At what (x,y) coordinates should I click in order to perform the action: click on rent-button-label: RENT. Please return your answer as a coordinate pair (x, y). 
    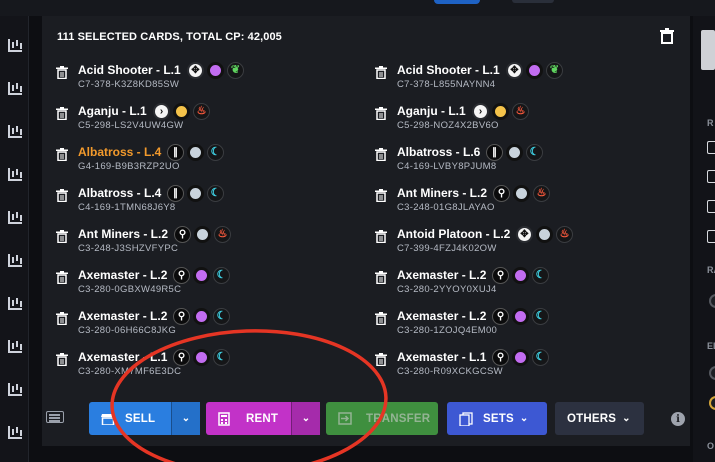
    Looking at the image, I should click on (262, 418).